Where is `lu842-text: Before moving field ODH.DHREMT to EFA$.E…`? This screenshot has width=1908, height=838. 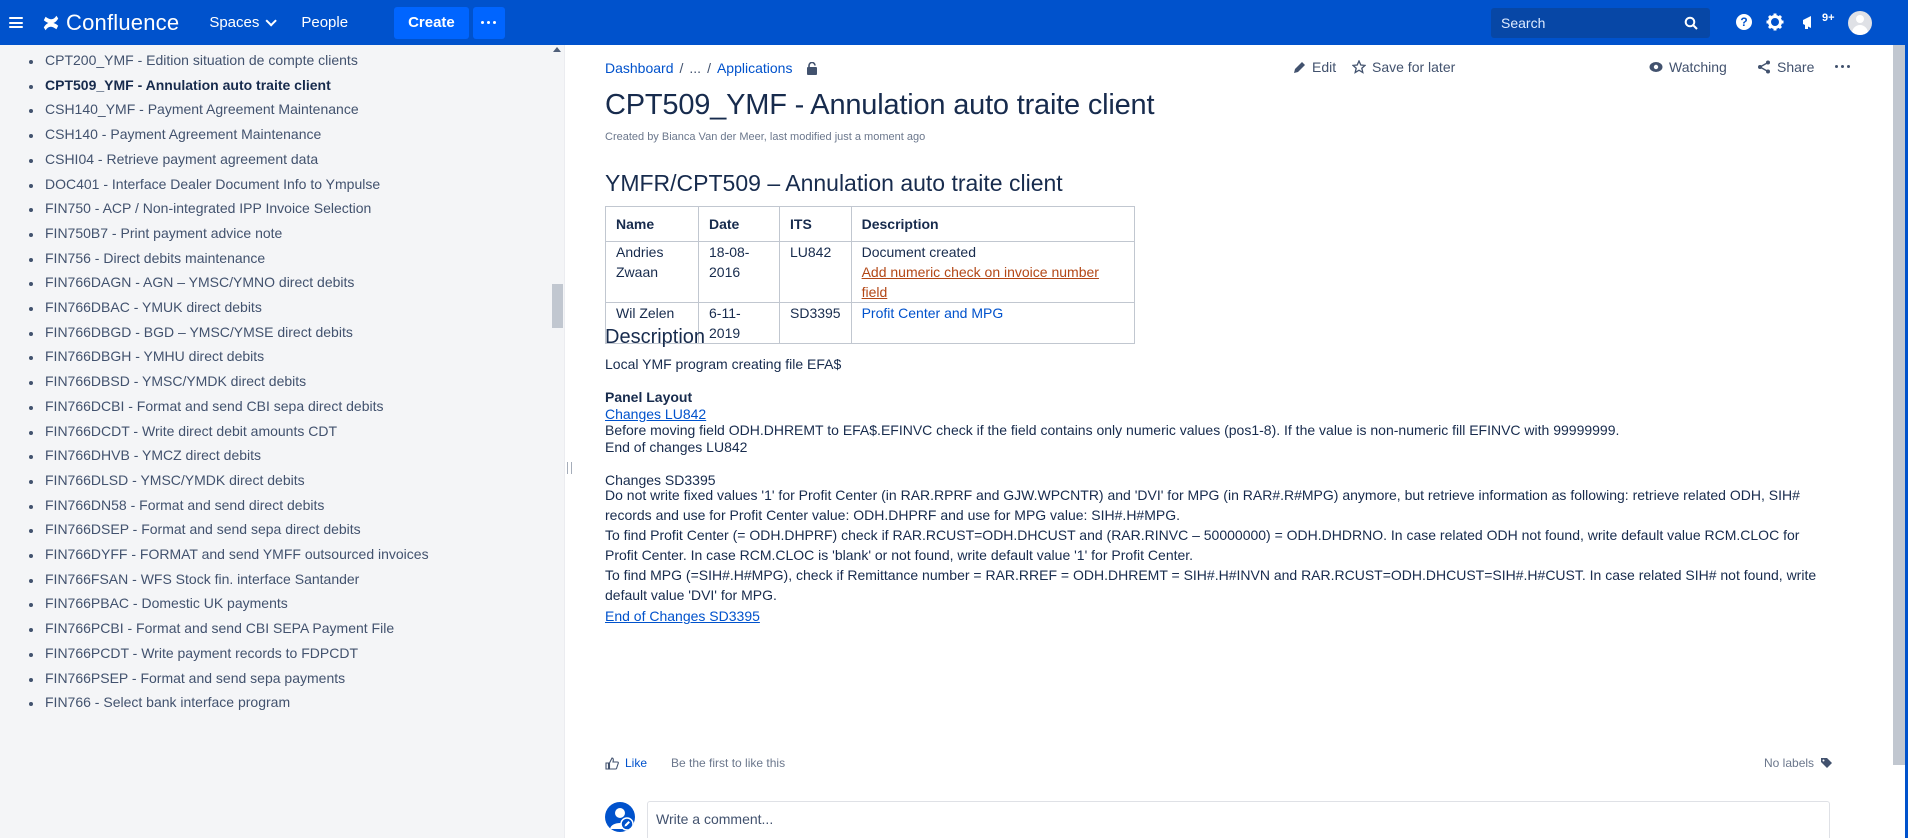 lu842-text: Before moving field ODH.DHREMT to EFA$.E… is located at coordinates (1112, 430).